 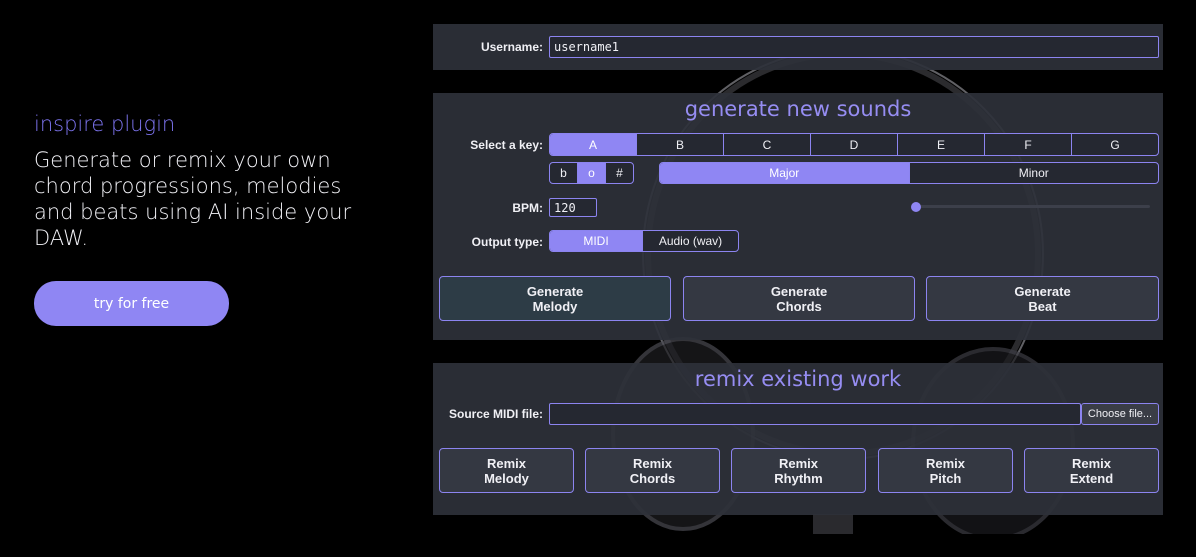 I want to click on key-option-d: D, so click(x=854, y=144).